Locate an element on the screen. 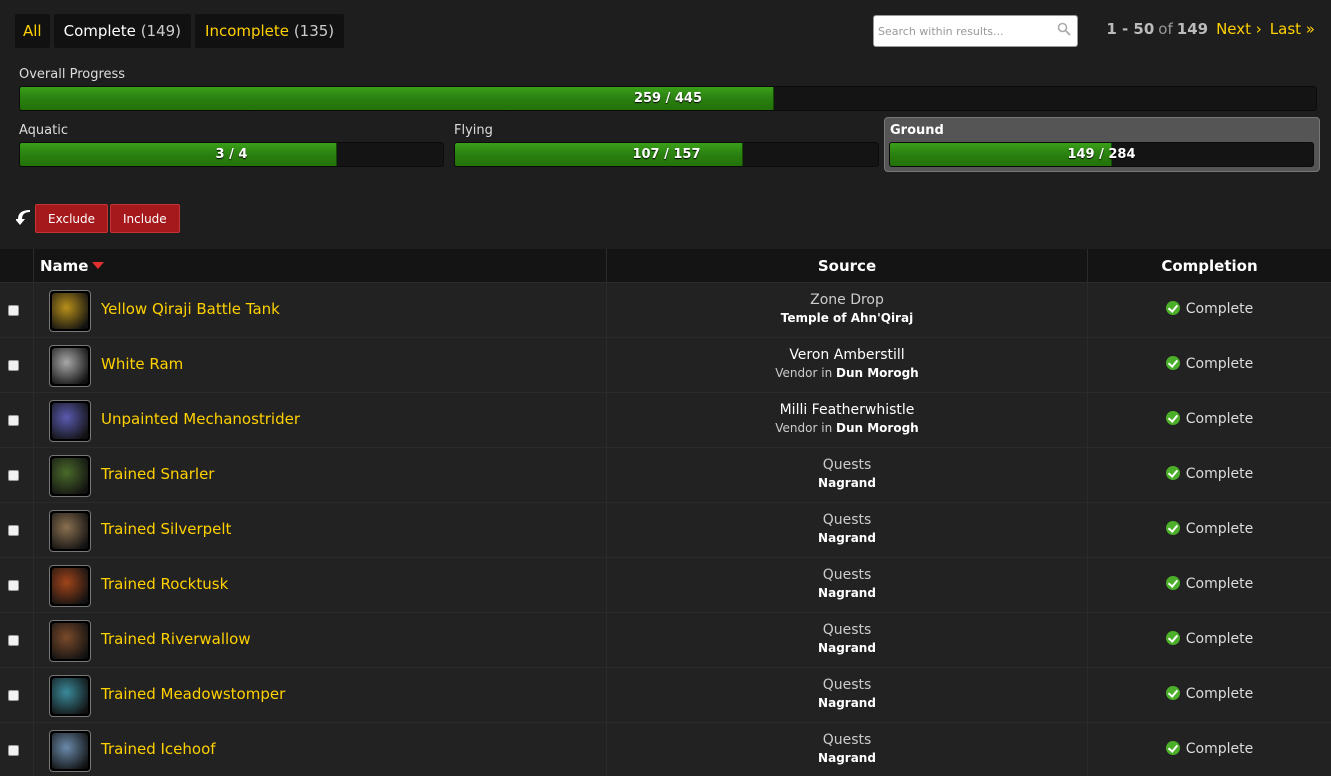  next-page-link: Next › is located at coordinates (1239, 29).